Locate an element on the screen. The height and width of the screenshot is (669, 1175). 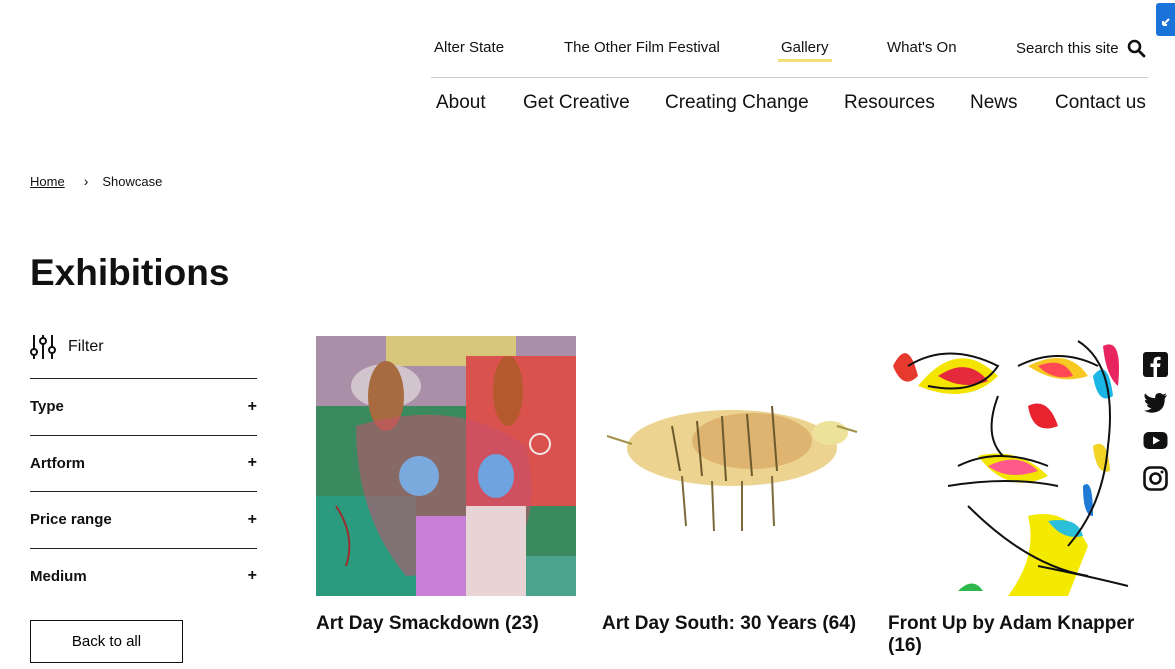
page-title: Exhibitions is located at coordinates (130, 272).